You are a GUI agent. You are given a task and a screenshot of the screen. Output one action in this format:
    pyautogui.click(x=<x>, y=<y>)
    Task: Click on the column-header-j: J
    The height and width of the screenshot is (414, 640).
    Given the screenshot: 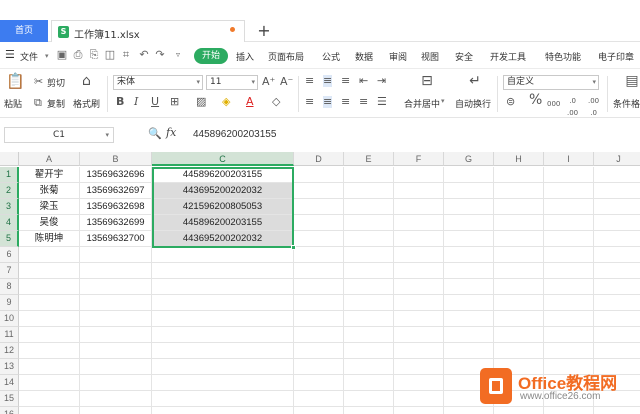 What is the action you would take?
    pyautogui.click(x=617, y=159)
    